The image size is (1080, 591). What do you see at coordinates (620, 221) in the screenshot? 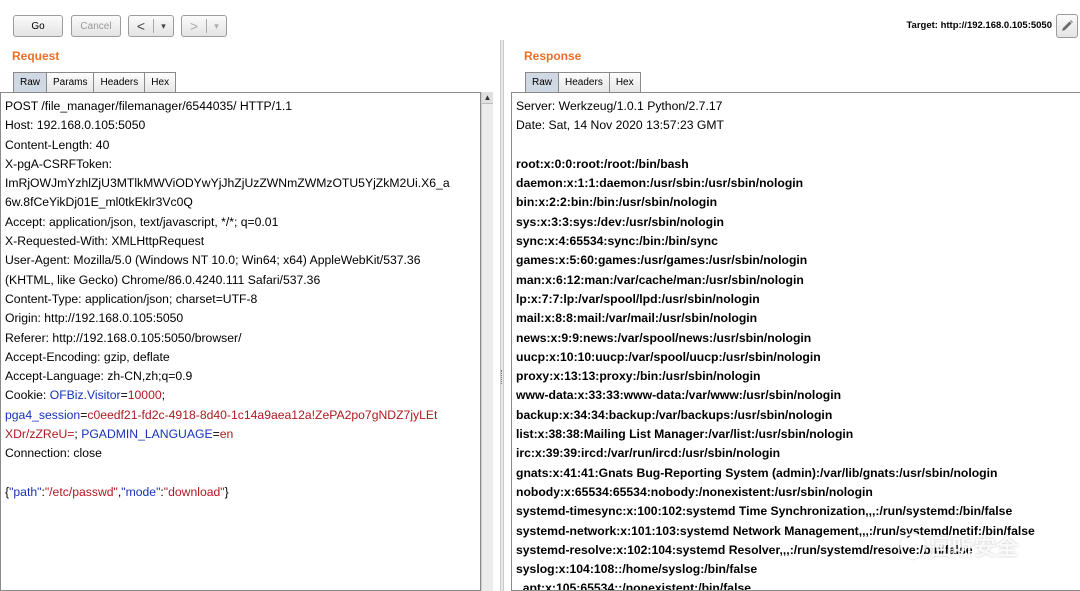
I see `response-body-line: sys:x:3:3:sys:/dev:/usr/sbin/nologin` at bounding box center [620, 221].